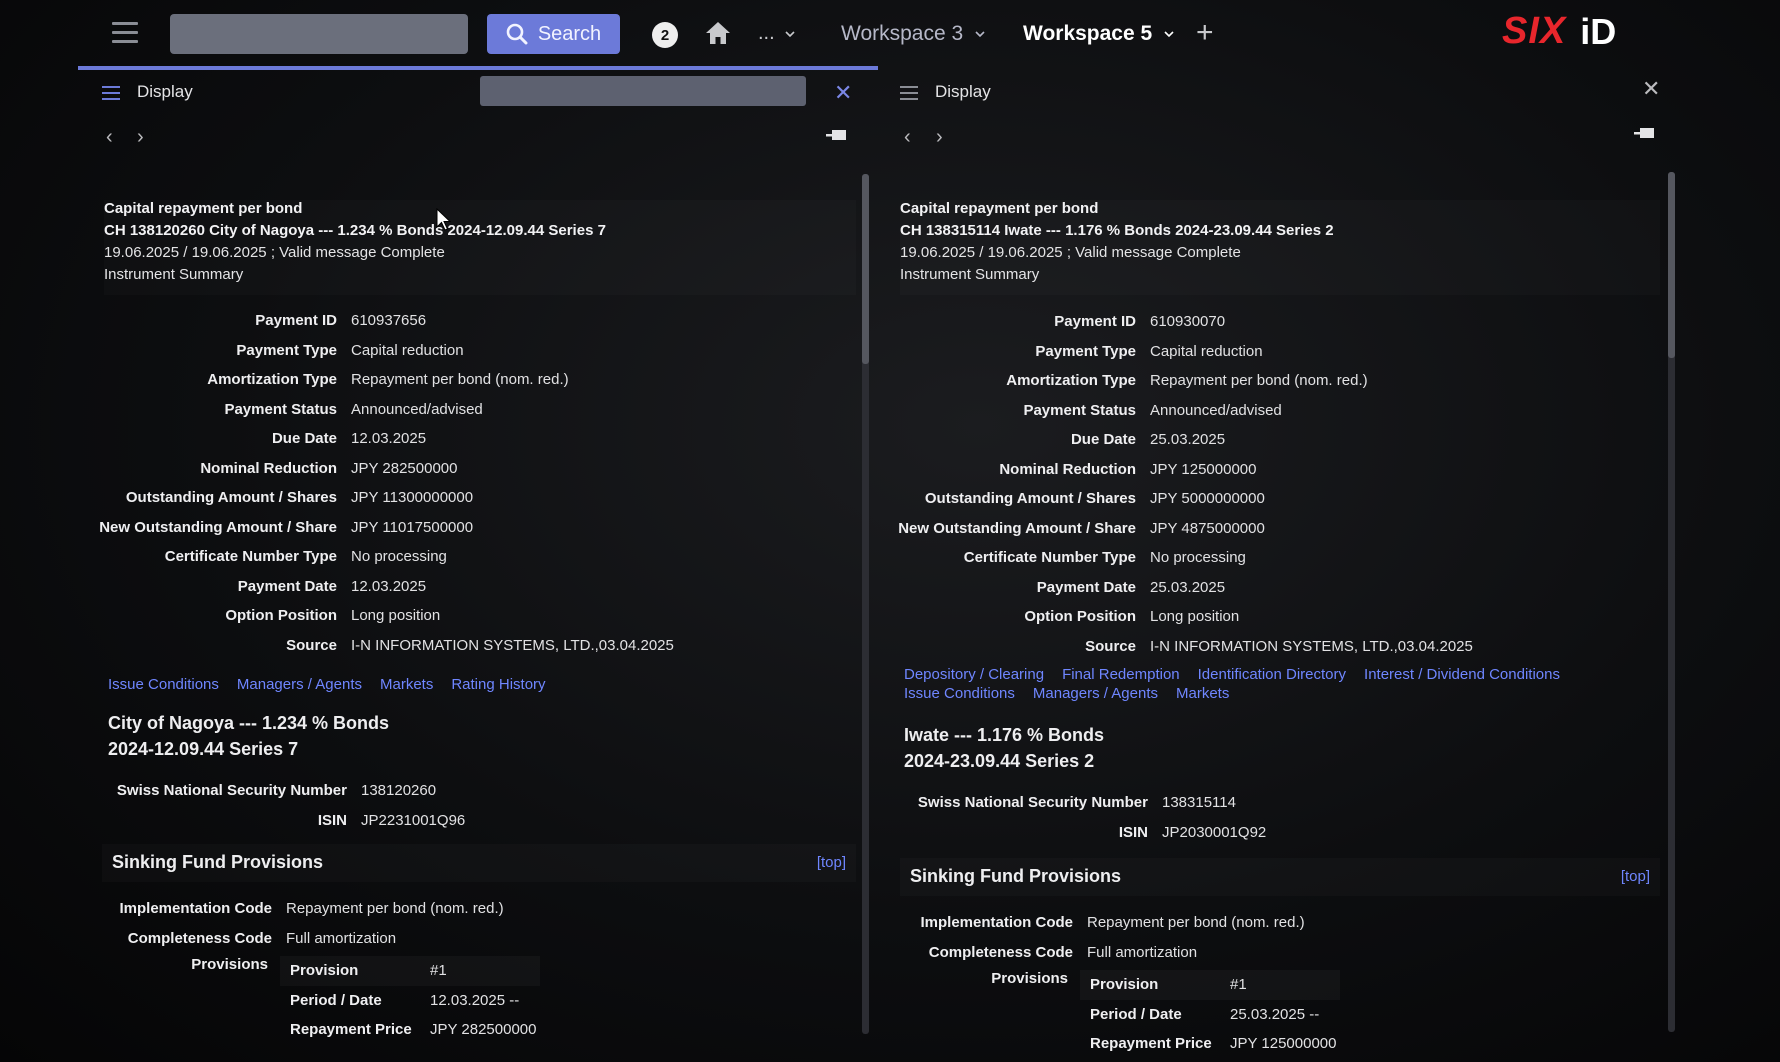 The width and height of the screenshot is (1780, 1062). What do you see at coordinates (498, 684) in the screenshot?
I see `section-link: Rating History` at bounding box center [498, 684].